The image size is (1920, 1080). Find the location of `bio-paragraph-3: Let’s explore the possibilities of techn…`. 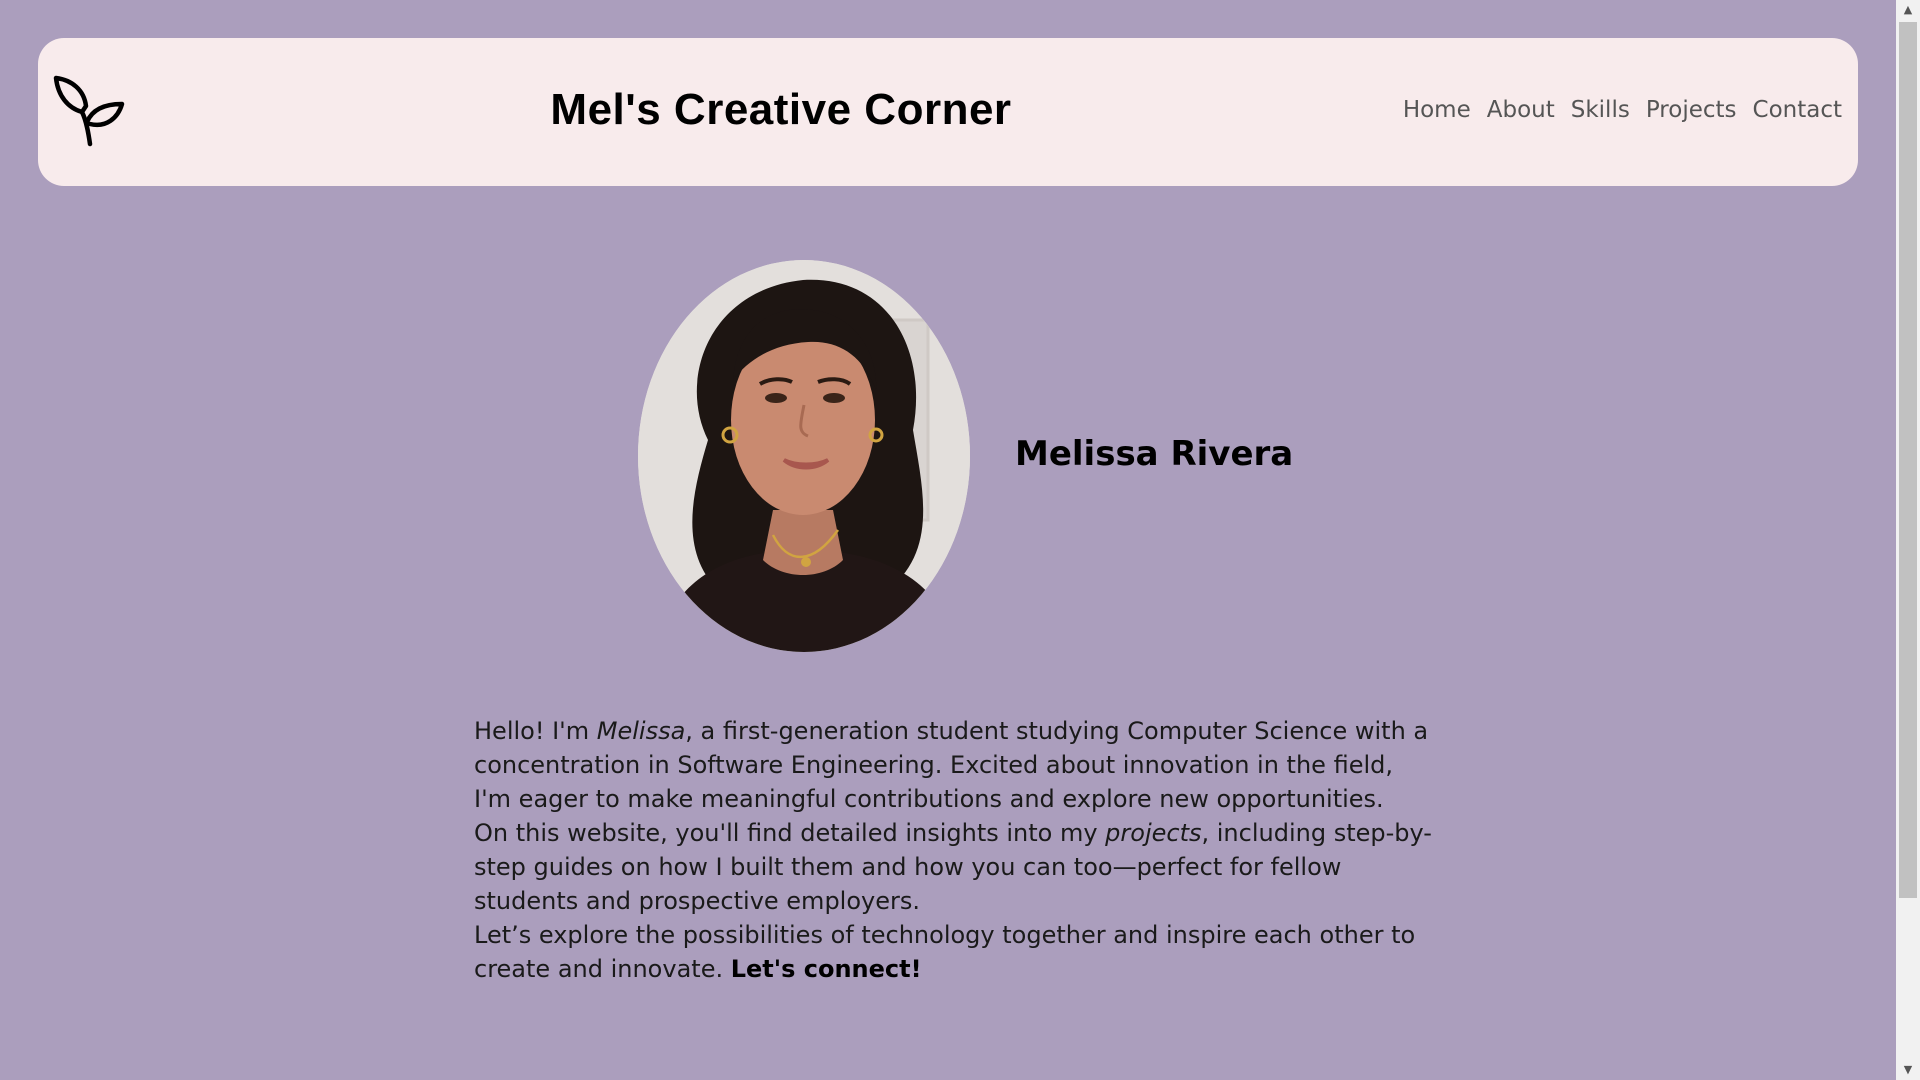

bio-paragraph-3: Let’s explore the possibilities of techn… is located at coordinates (954, 952).